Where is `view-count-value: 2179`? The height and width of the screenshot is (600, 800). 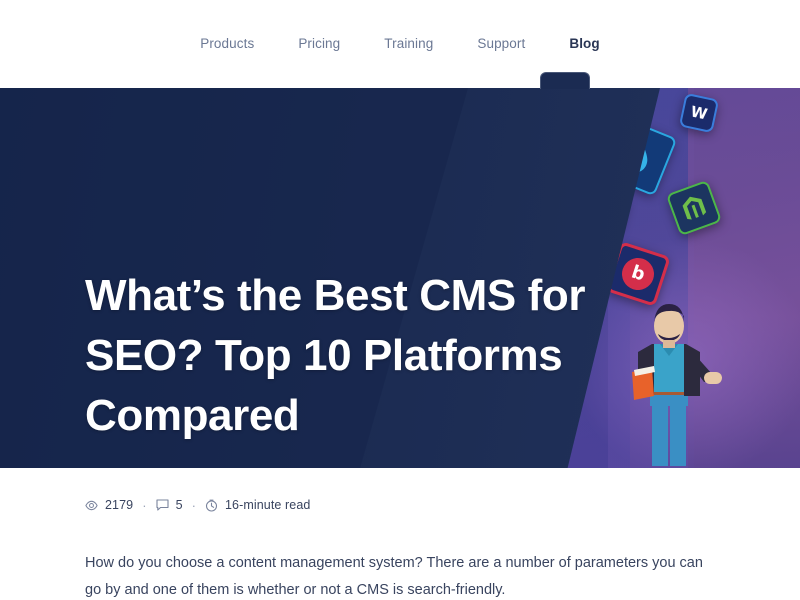 view-count-value: 2179 is located at coordinates (119, 505).